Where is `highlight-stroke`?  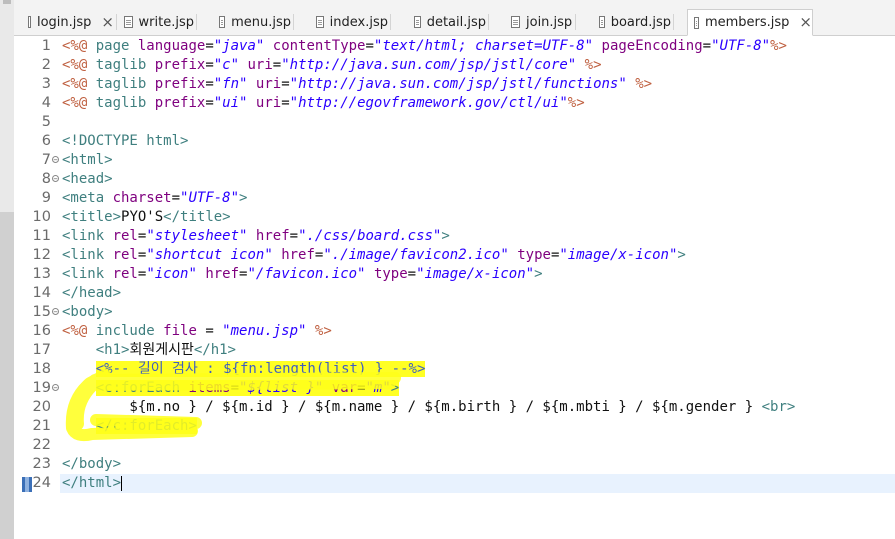
highlight-stroke is located at coordinates (233, 405).